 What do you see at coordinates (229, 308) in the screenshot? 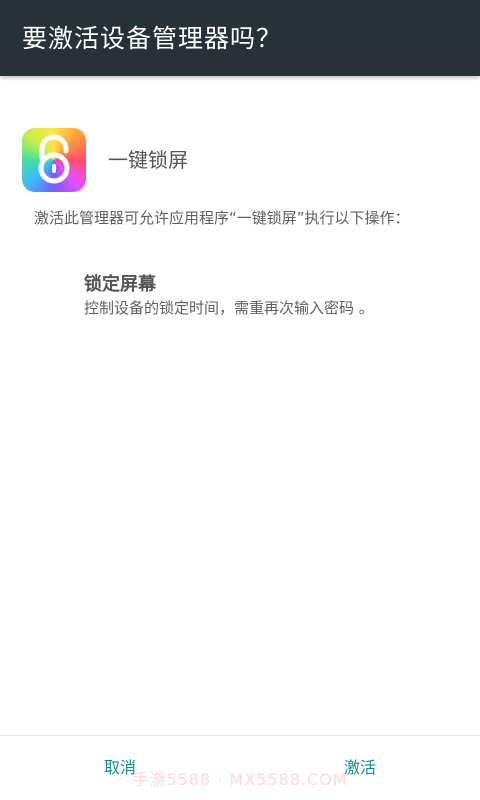
I see `policy-description: 控制设备的锁定时间，需重再次输入密码 。` at bounding box center [229, 308].